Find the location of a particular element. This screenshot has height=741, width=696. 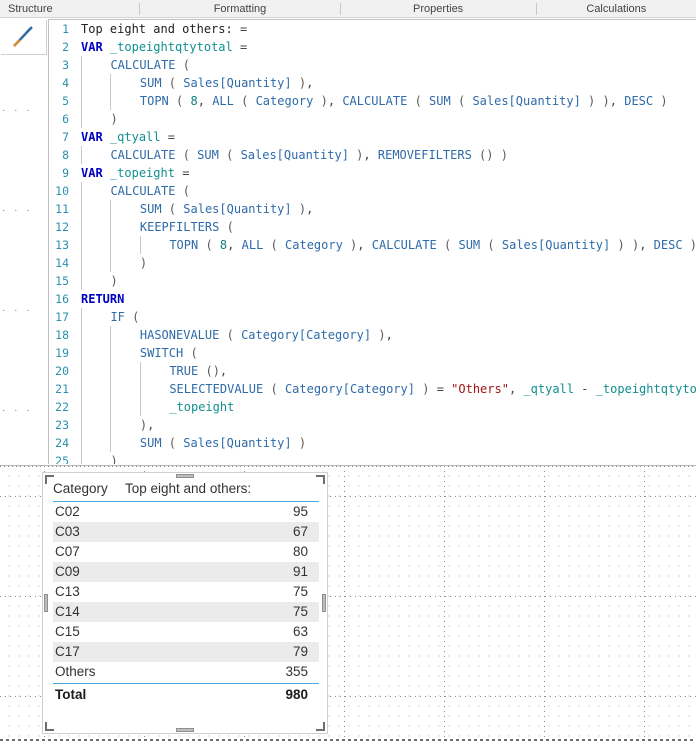

total-value: 980 is located at coordinates (296, 694).